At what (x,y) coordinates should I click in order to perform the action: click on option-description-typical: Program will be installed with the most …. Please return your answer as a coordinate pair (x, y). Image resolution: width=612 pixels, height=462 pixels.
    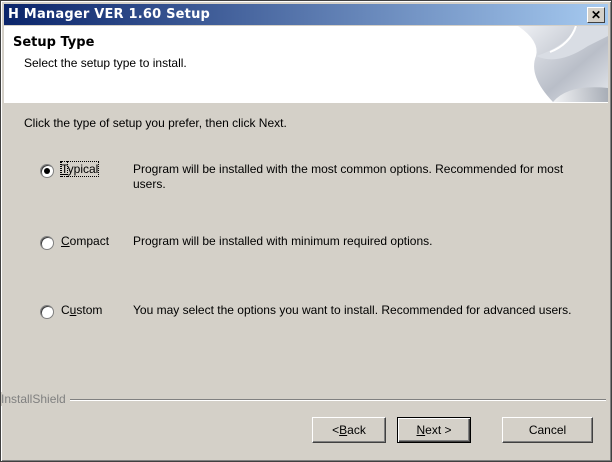
    Looking at the image, I should click on (348, 176).